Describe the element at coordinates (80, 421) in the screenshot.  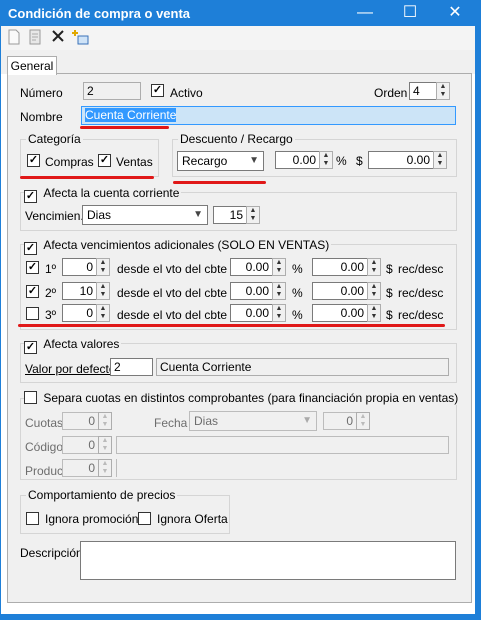
I see `cuotas-field: 0` at that location.